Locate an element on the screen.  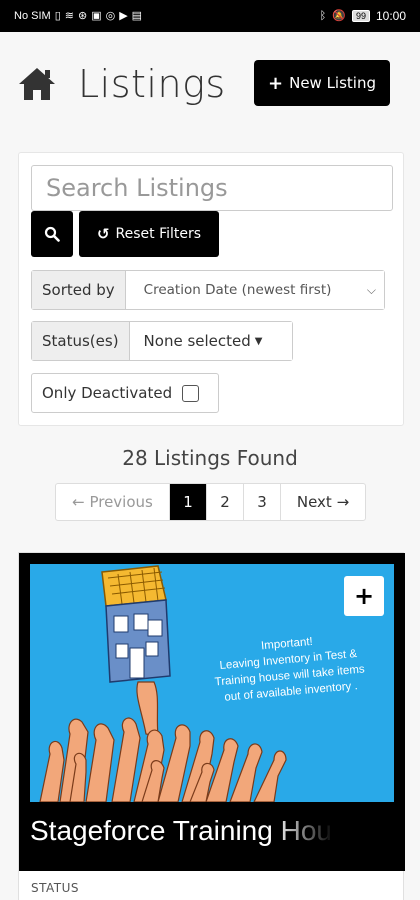
notification-icon: ▣ is located at coordinates (96, 15).